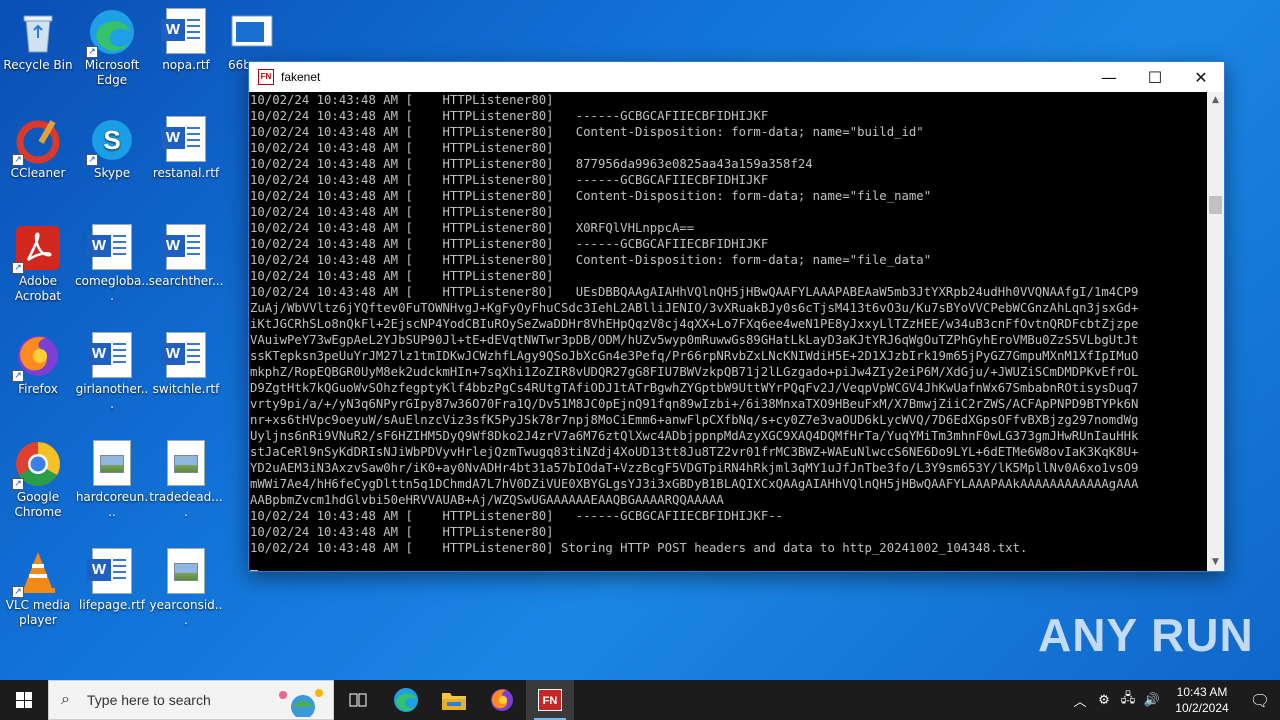 The image size is (1280, 720). What do you see at coordinates (1152, 700) in the screenshot?
I see `volume-icon: 🔊` at bounding box center [1152, 700].